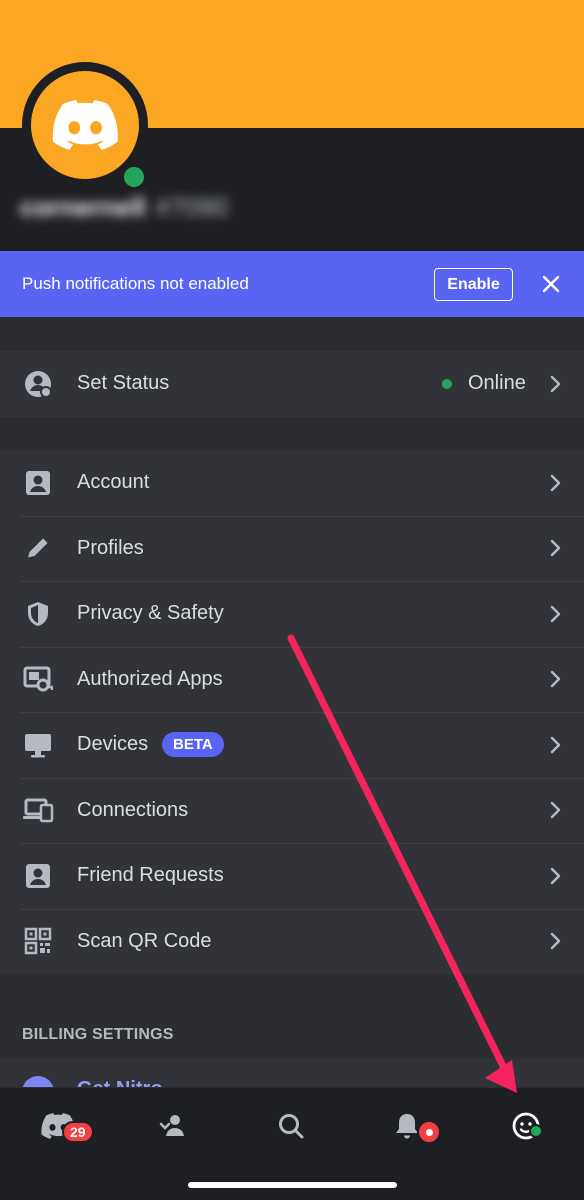 This screenshot has height=1200, width=584. What do you see at coordinates (38, 810) in the screenshot?
I see `connections-icon` at bounding box center [38, 810].